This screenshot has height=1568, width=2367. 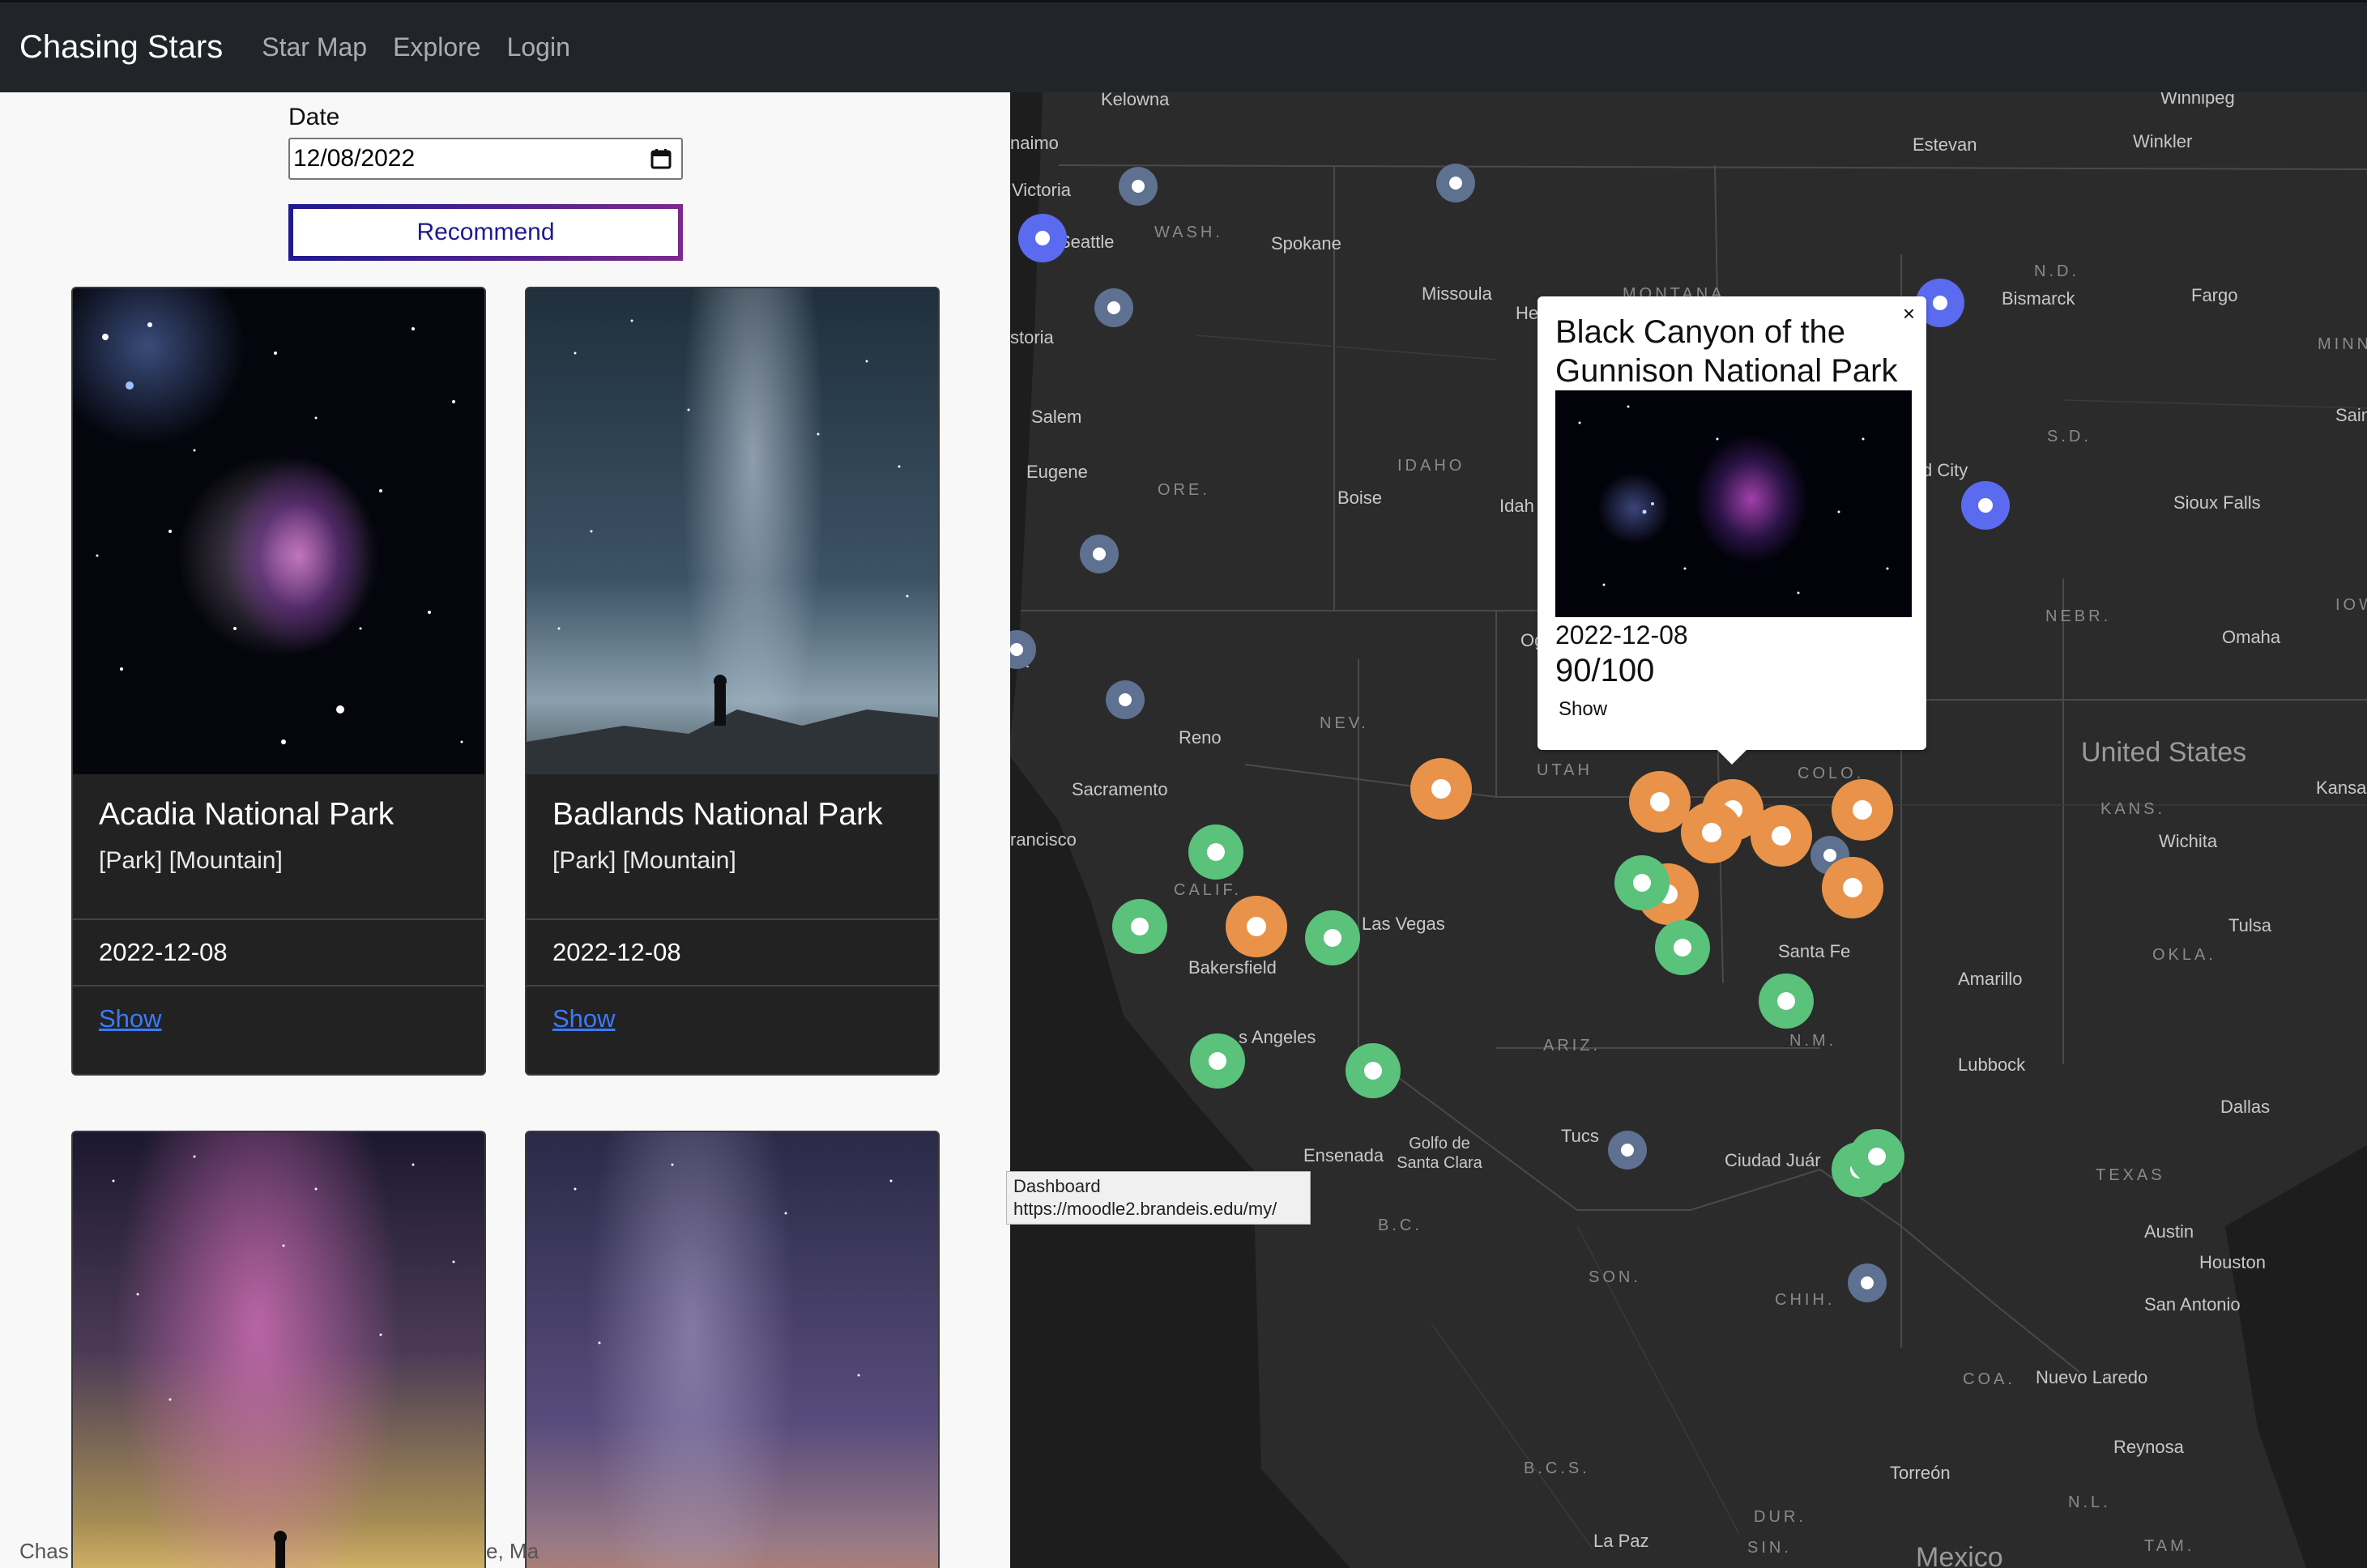 I want to click on map-city-label: Nuevo Laredo, so click(x=2092, y=1377).